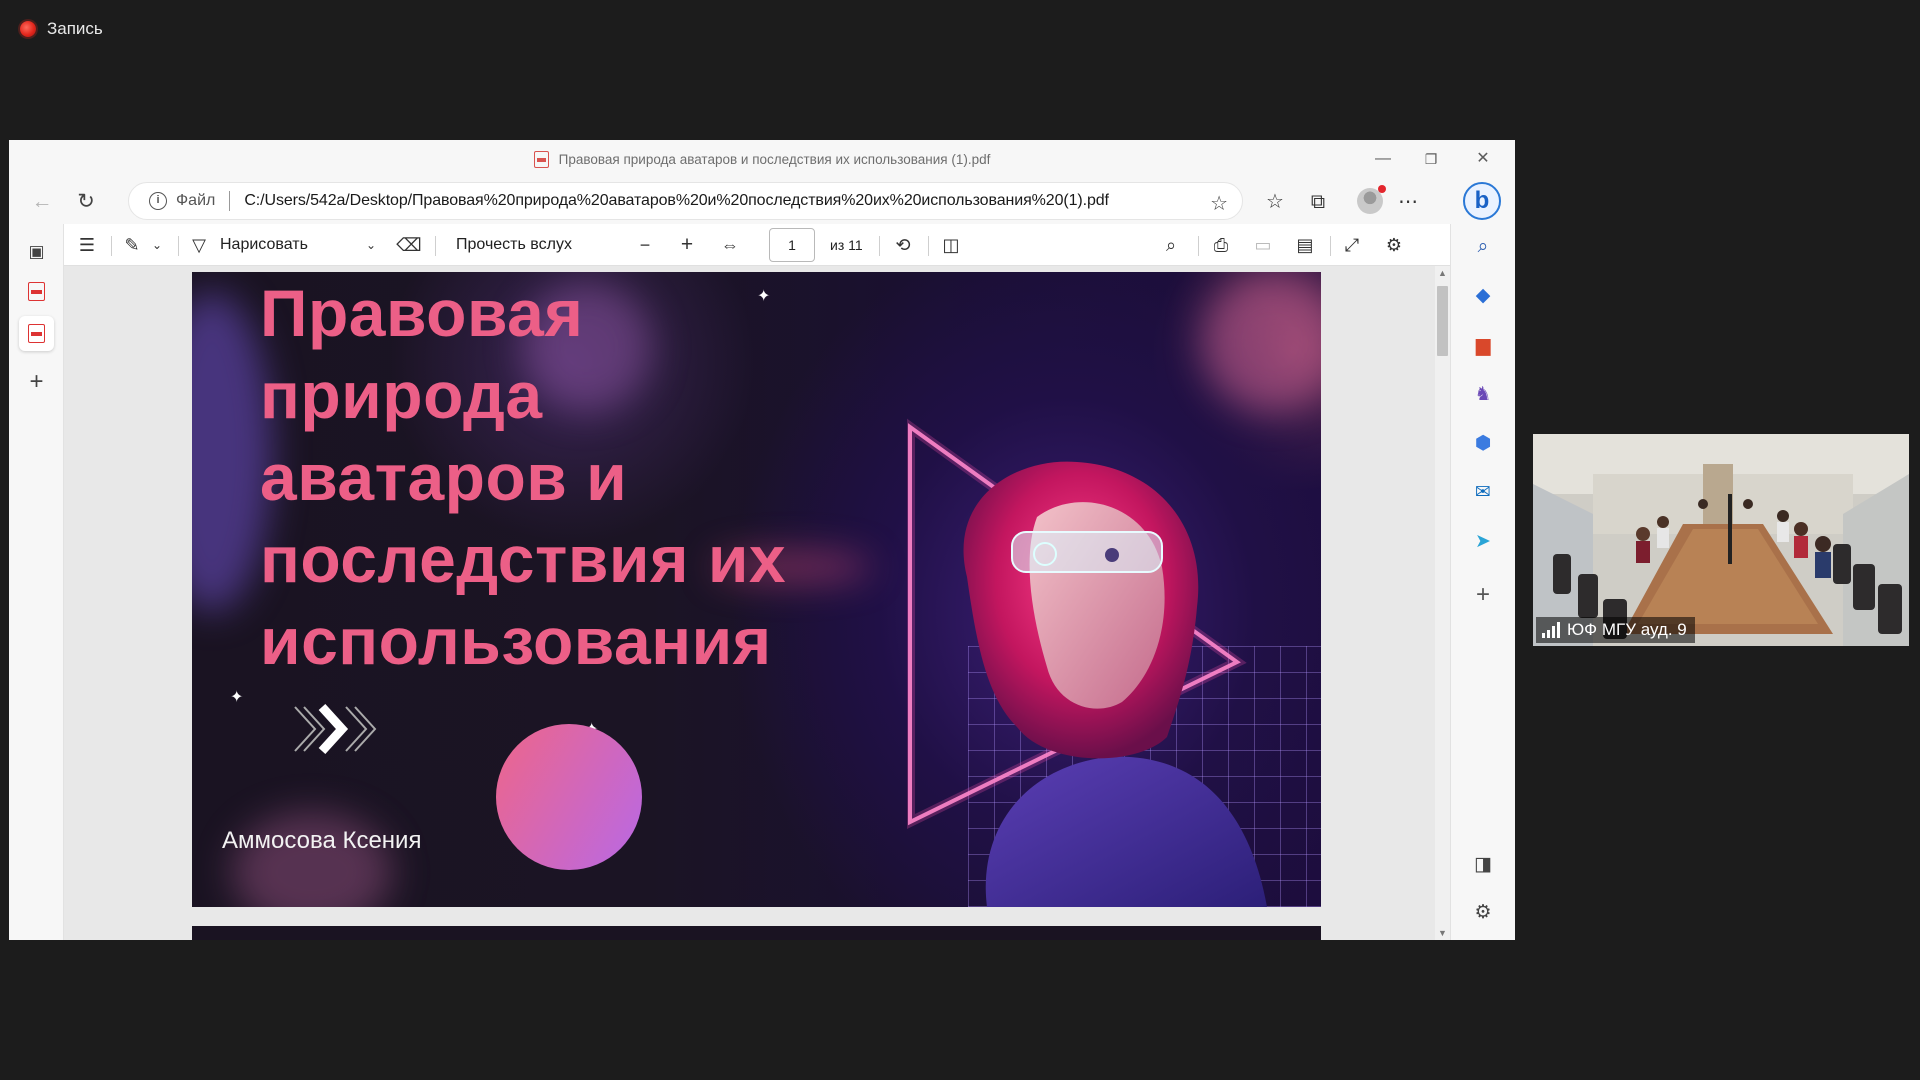  I want to click on add-sidebar-app-icon: +, so click(1483, 595).